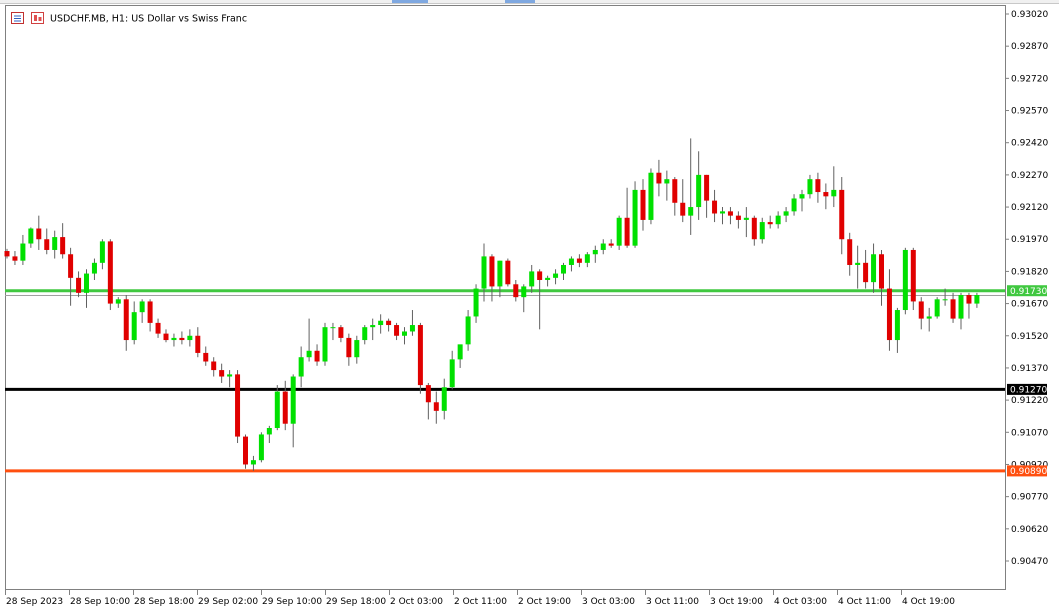 This screenshot has width=1059, height=614. Describe the element at coordinates (672, 602) in the screenshot. I see `x-tick-label: 3 Oct 11:00` at that location.